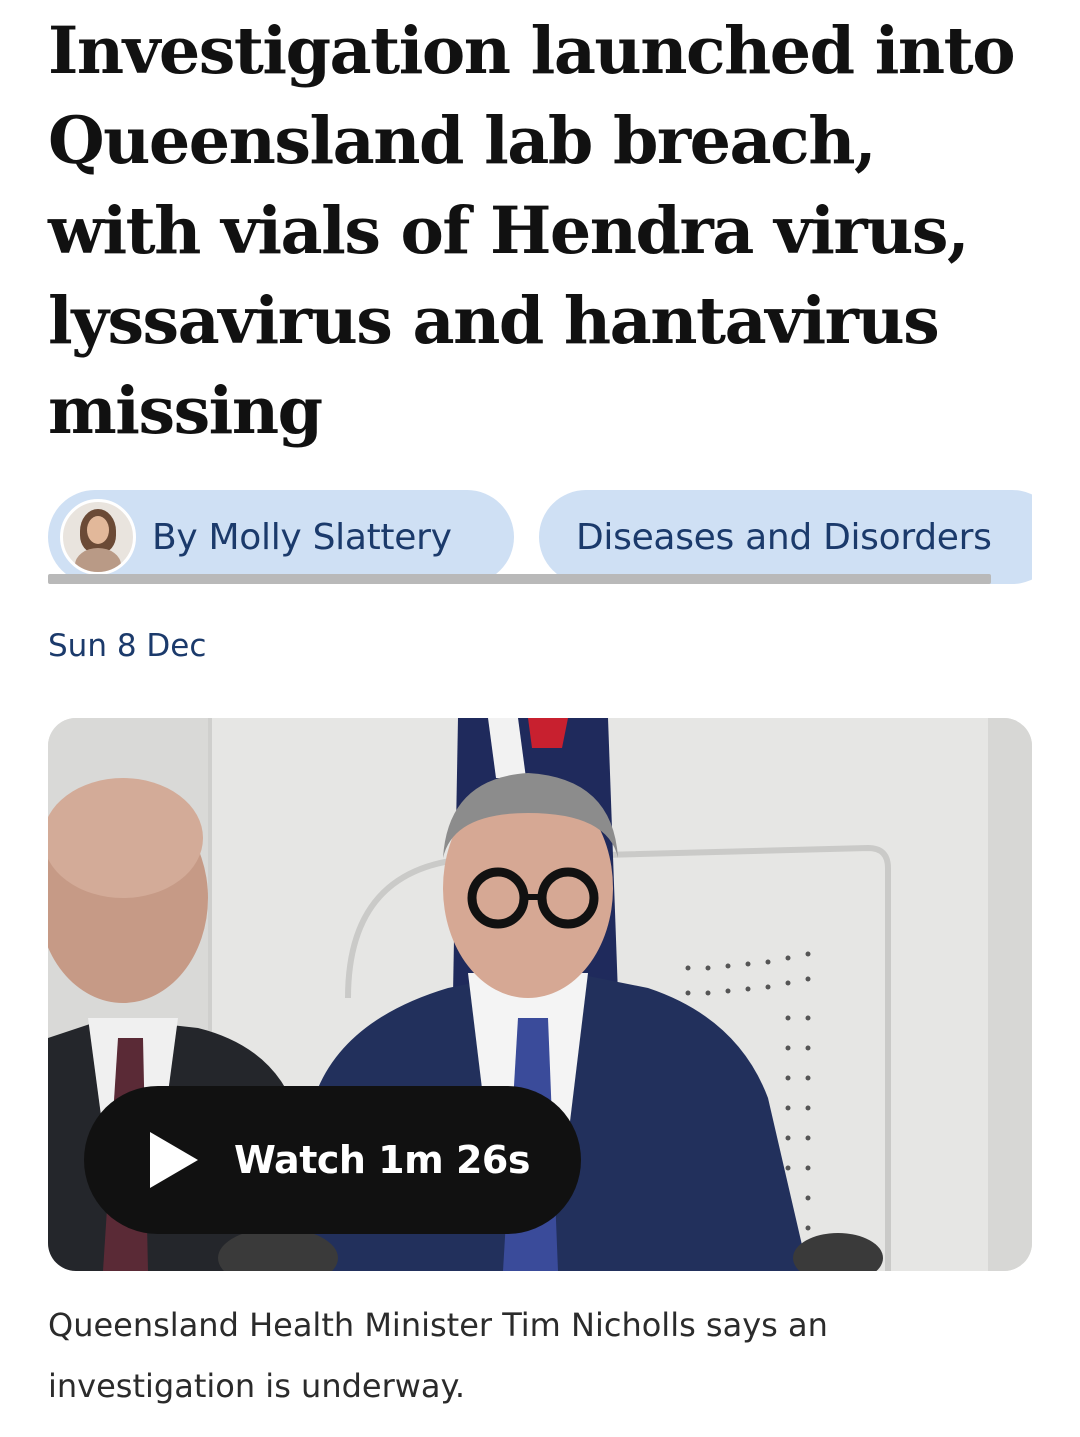 Image resolution: width=1080 pixels, height=1437 pixels. Describe the element at coordinates (382, 1160) in the screenshot. I see `watch-duration-label: Watch 1m 26s` at that location.